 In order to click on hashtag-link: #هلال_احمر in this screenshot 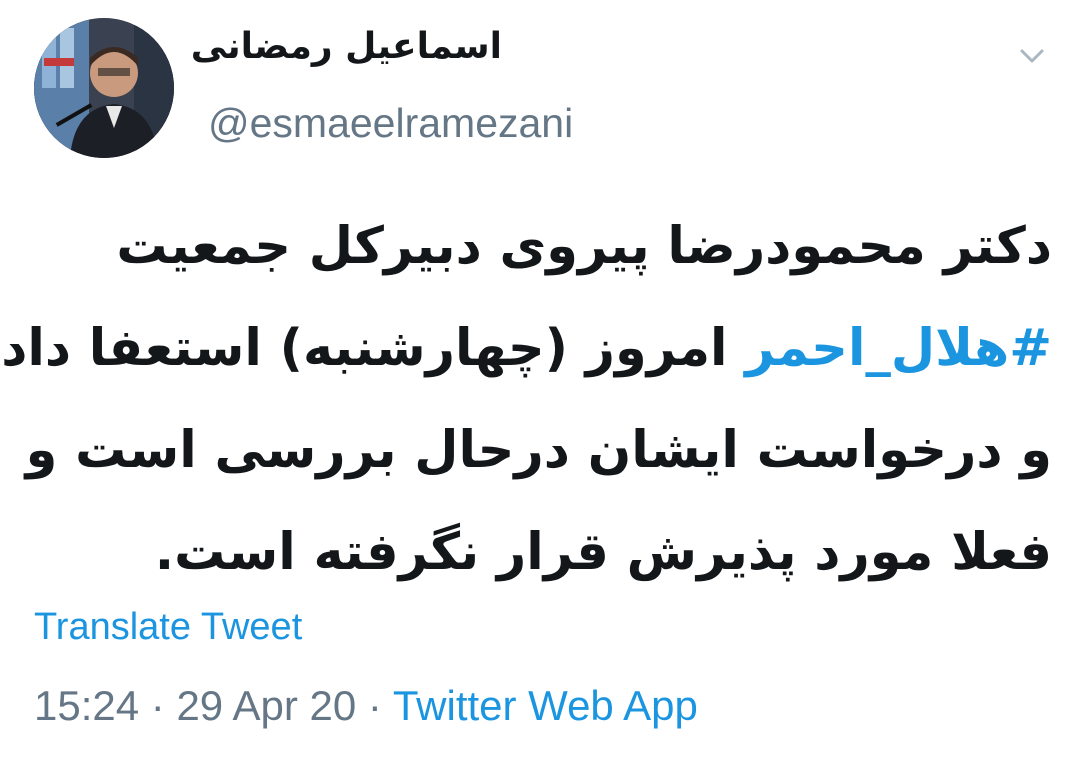, I will do `click(898, 348)`.